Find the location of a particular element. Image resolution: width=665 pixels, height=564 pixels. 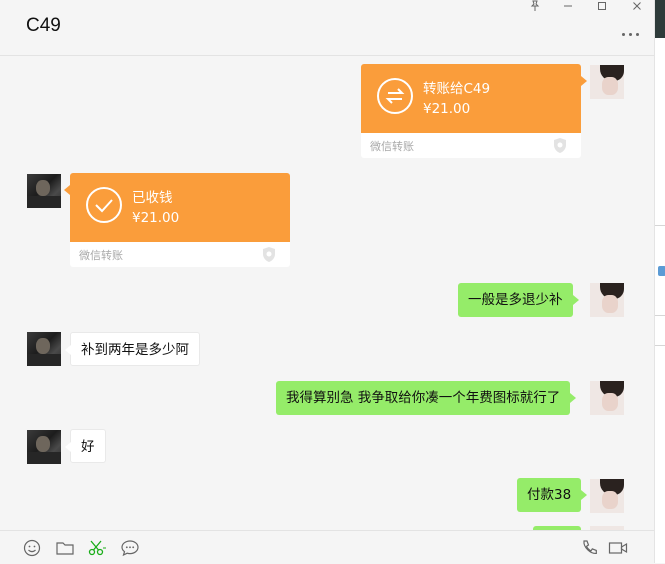

transfer-card-received: 已收钱 ¥21.00 微信转账 is located at coordinates (177, 220).